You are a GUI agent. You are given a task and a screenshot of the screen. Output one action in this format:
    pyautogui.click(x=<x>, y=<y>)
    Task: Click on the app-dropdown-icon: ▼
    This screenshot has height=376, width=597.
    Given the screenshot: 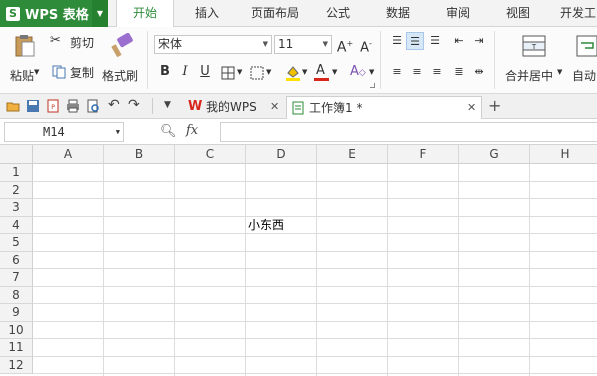 What is the action you would take?
    pyautogui.click(x=100, y=13)
    